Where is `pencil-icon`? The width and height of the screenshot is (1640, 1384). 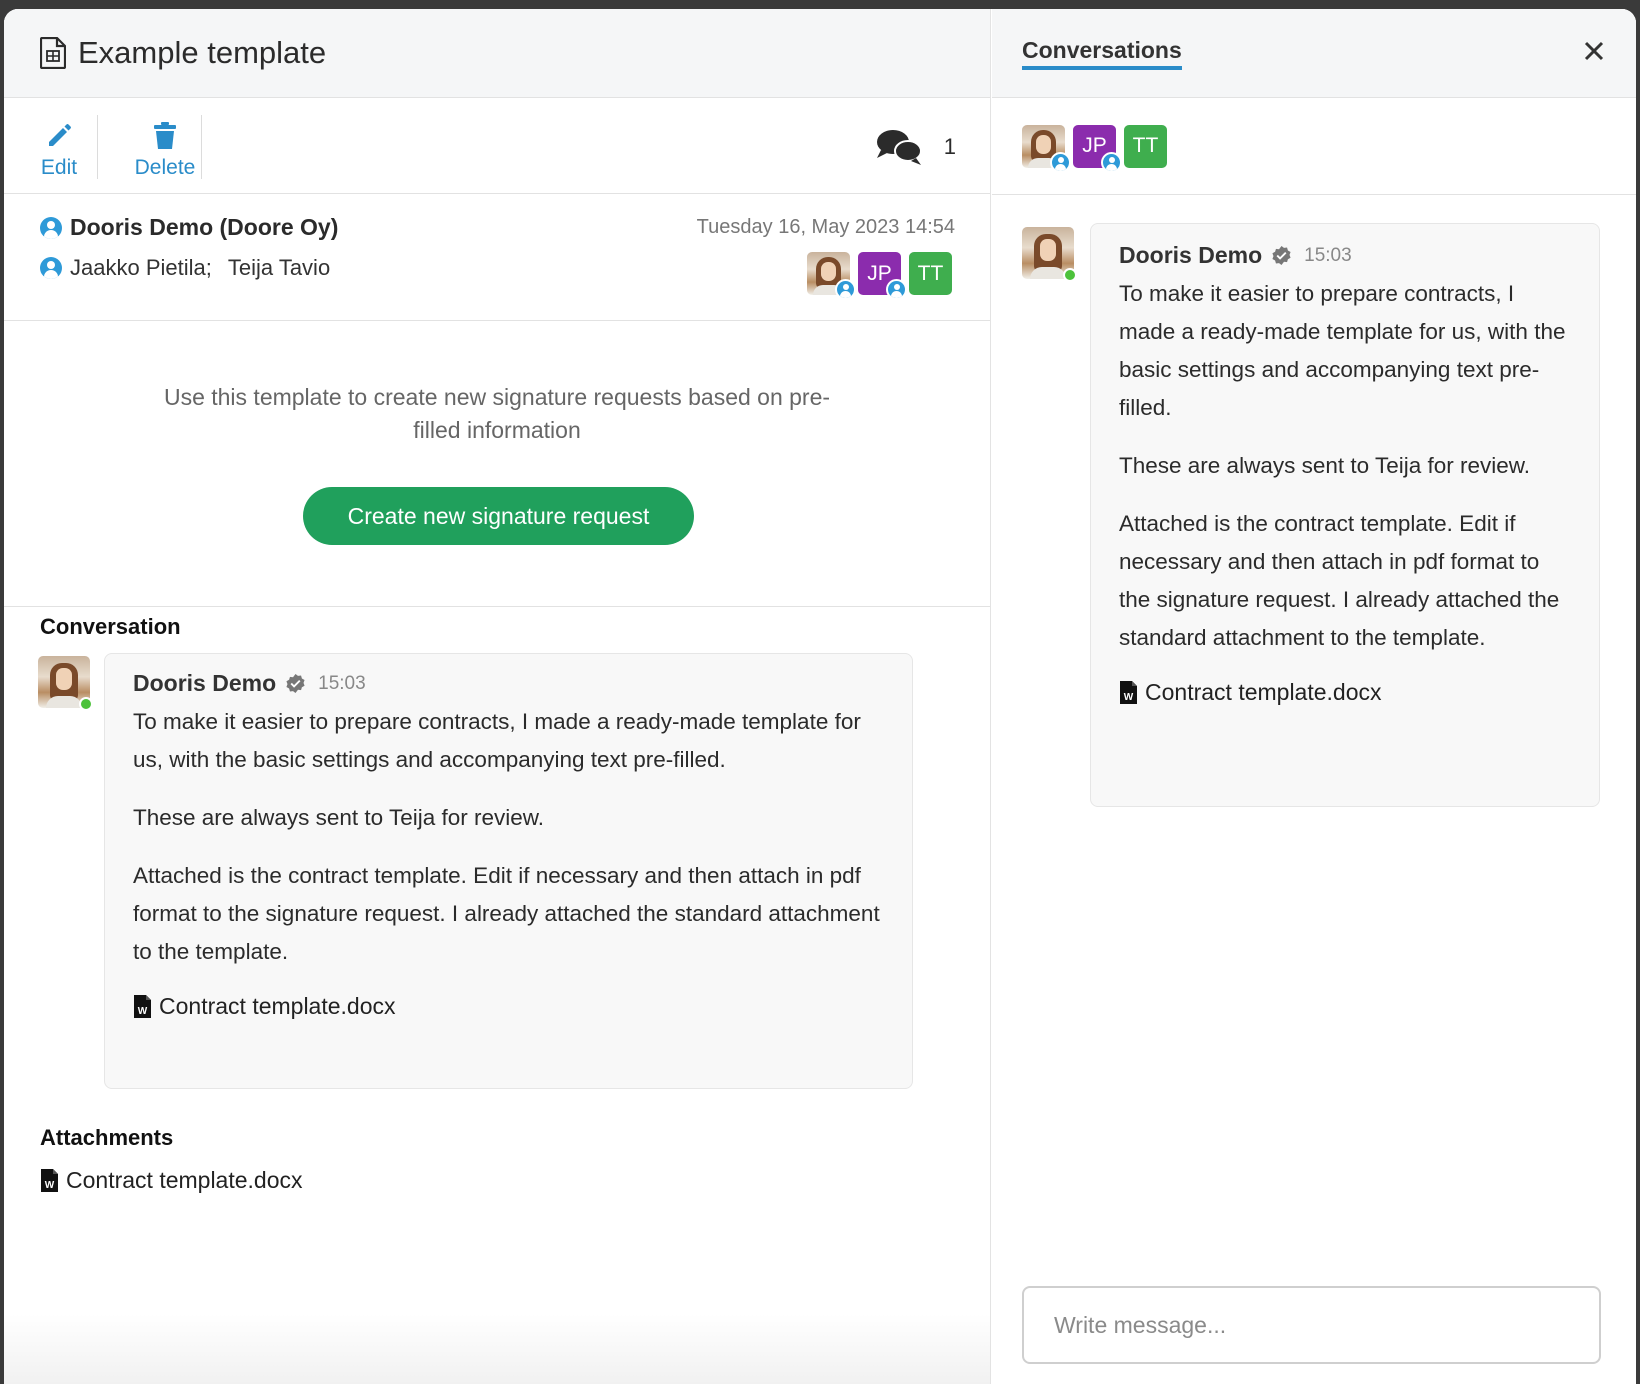
pencil-icon is located at coordinates (60, 135).